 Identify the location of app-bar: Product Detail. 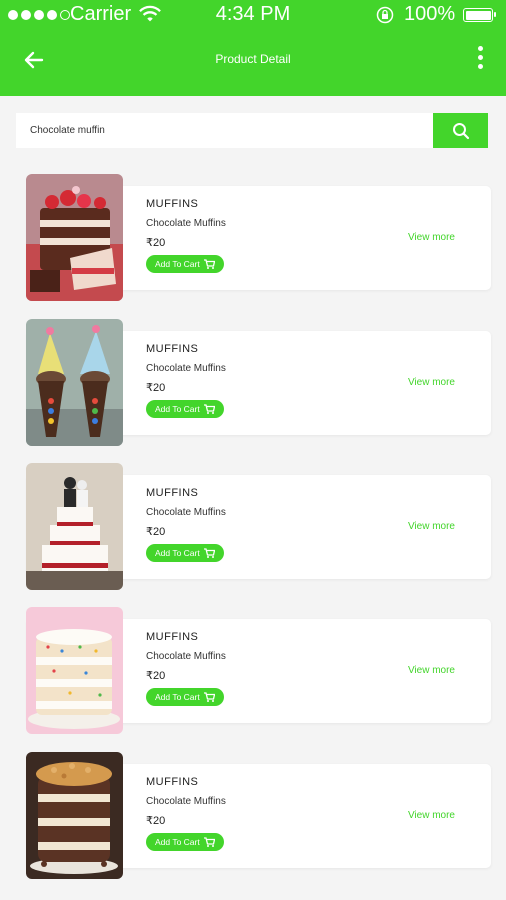
(253, 63).